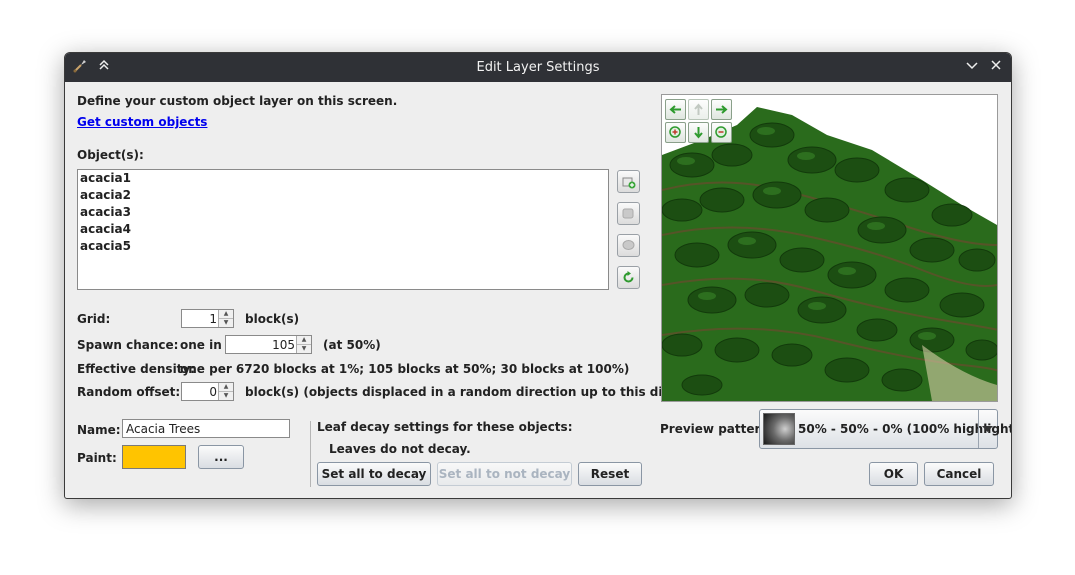 This screenshot has height=575, width=1075. I want to click on effective-density-label: Effective density:, so click(136, 369).